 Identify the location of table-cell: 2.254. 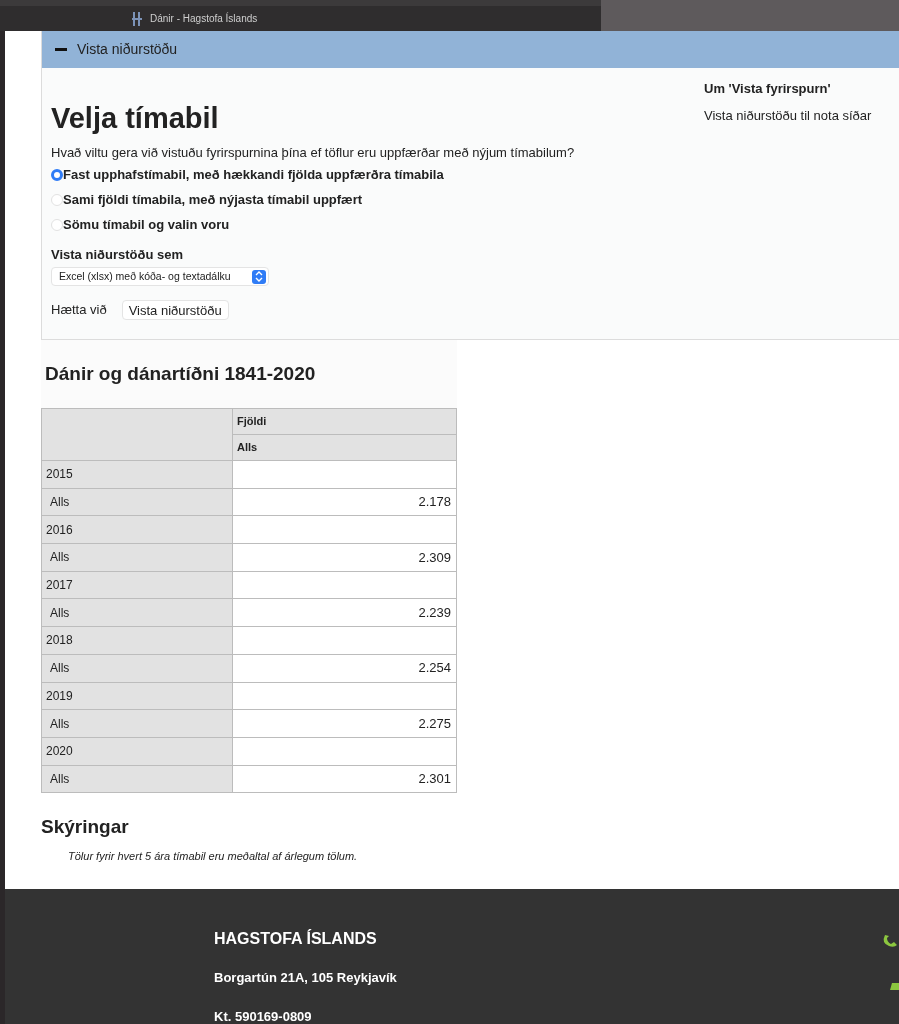
(344, 668).